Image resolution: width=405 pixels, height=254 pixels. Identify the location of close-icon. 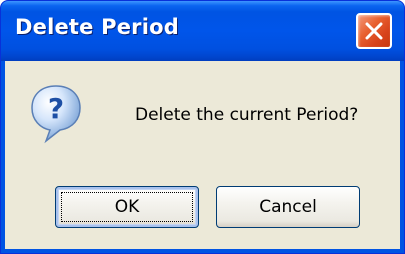
(374, 31).